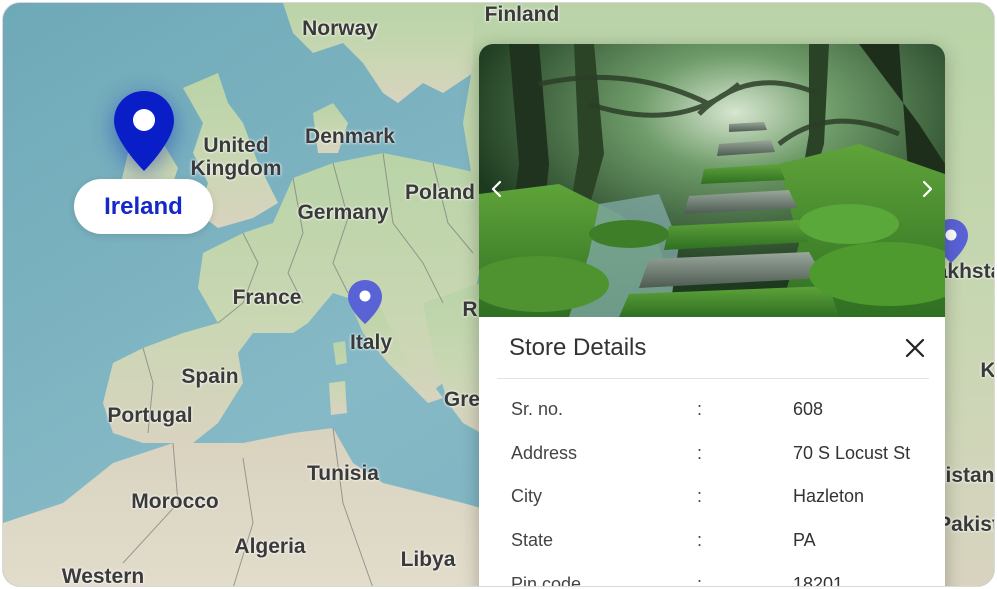  Describe the element at coordinates (808, 409) in the screenshot. I see `detail-value: 608` at that location.